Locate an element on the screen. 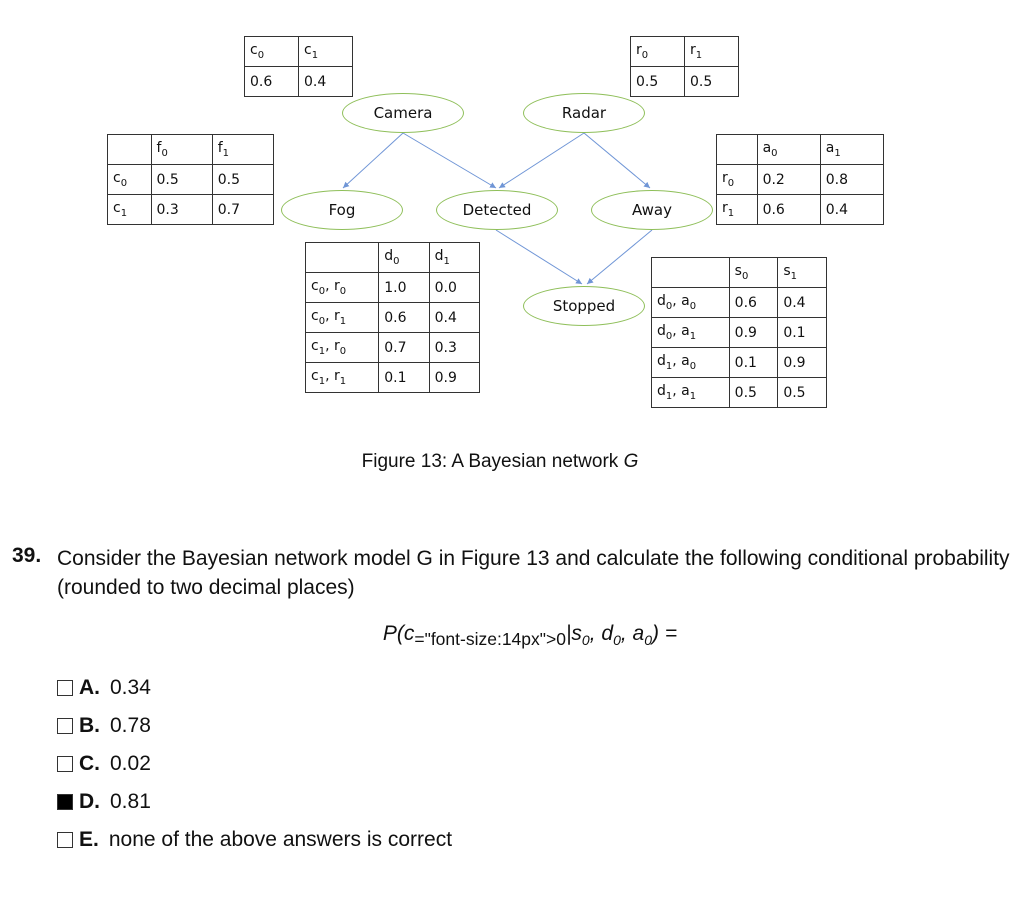 This screenshot has width=1024, height=902. table-row: c1, r1 0.1 0.9 is located at coordinates (392, 377).